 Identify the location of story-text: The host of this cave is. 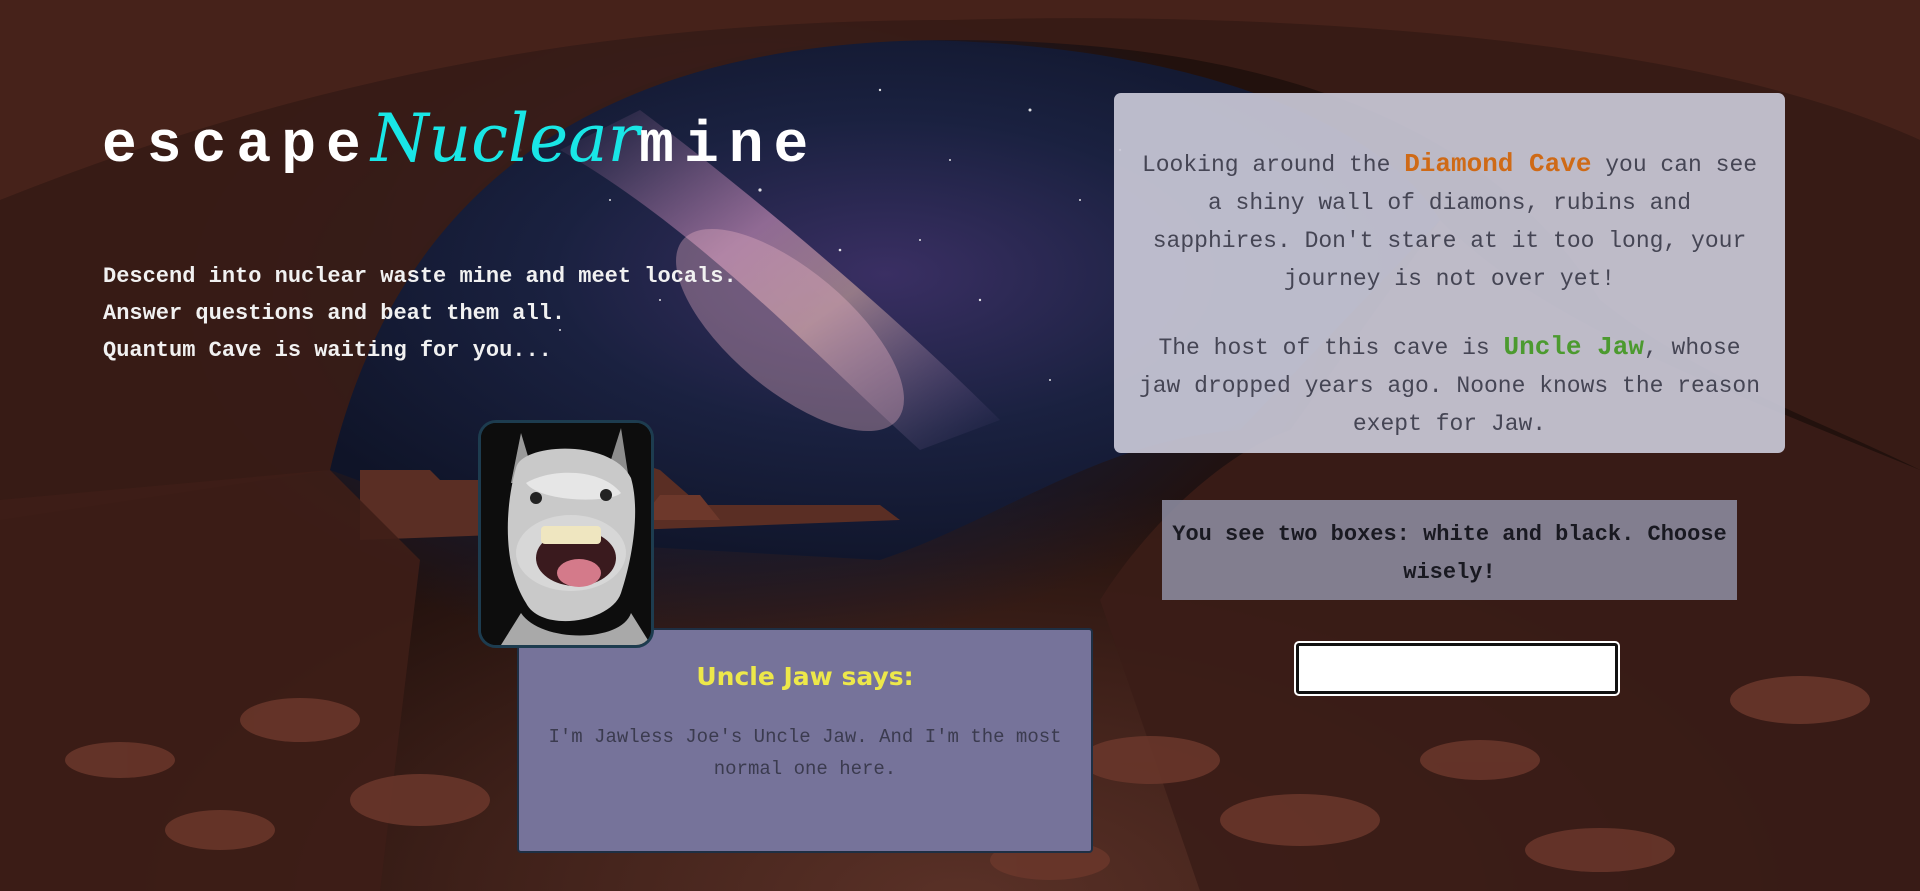
(1331, 348).